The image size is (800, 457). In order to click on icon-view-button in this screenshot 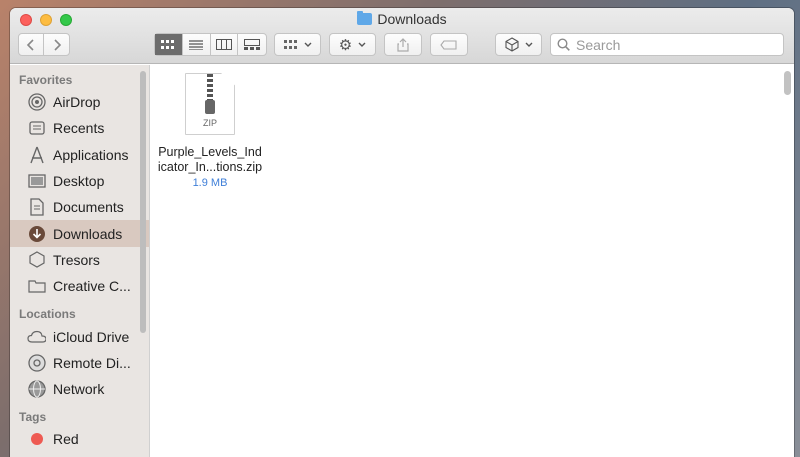, I will do `click(169, 44)`.